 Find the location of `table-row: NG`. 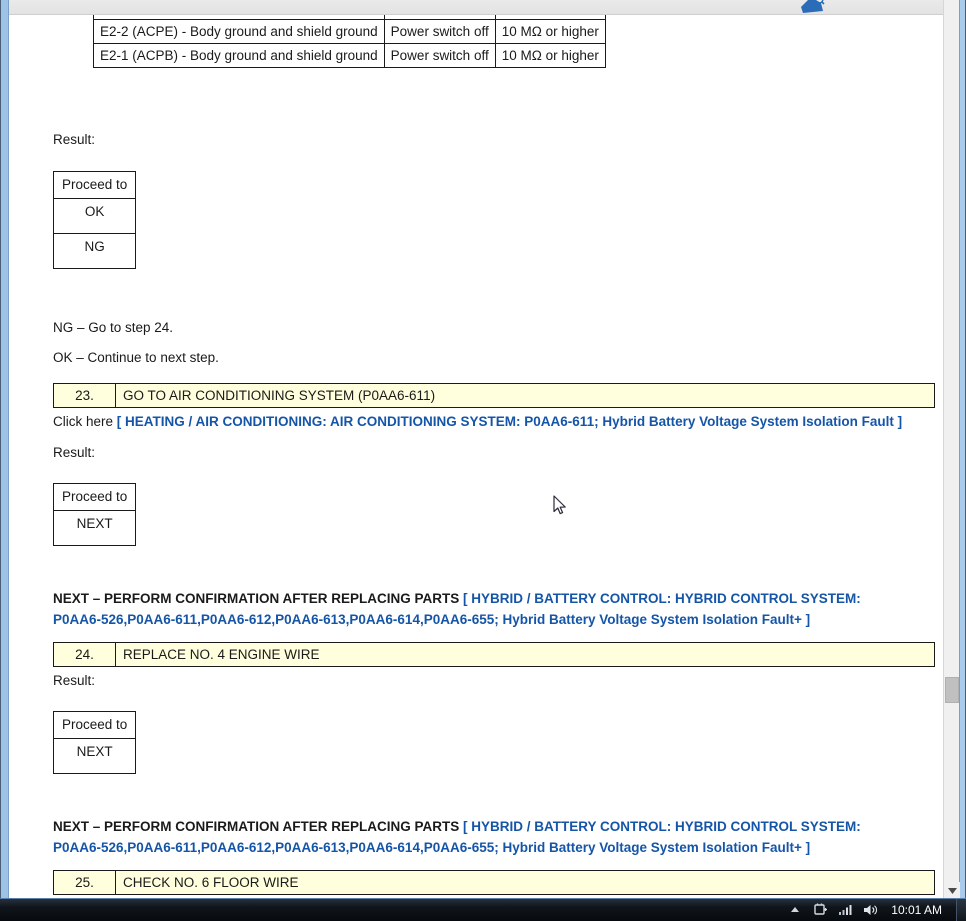

table-row: NG is located at coordinates (94, 251).